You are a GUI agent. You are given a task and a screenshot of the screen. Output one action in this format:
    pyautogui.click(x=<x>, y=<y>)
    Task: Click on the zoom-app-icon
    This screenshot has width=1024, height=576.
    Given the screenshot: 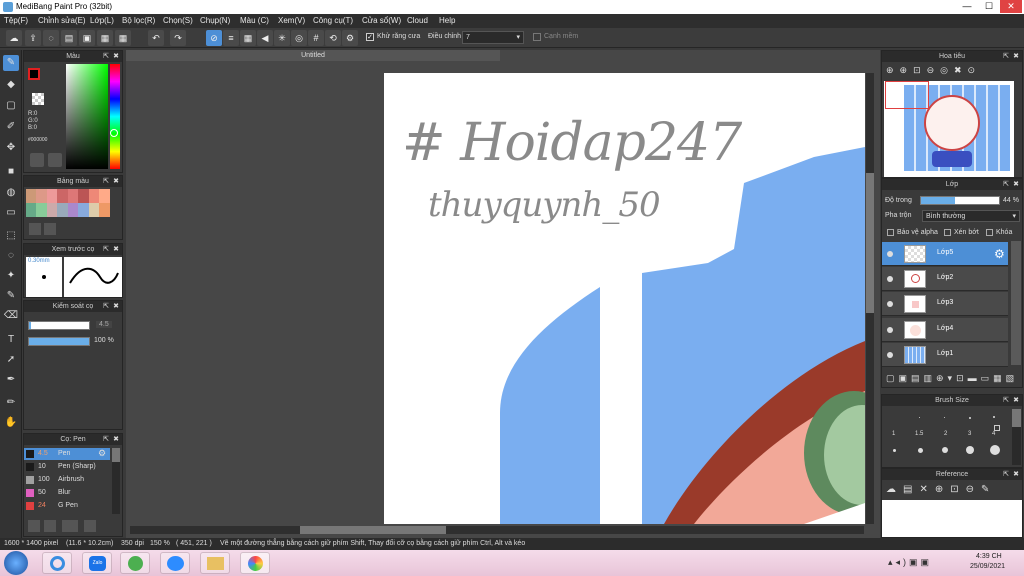 What is the action you would take?
    pyautogui.click(x=175, y=563)
    